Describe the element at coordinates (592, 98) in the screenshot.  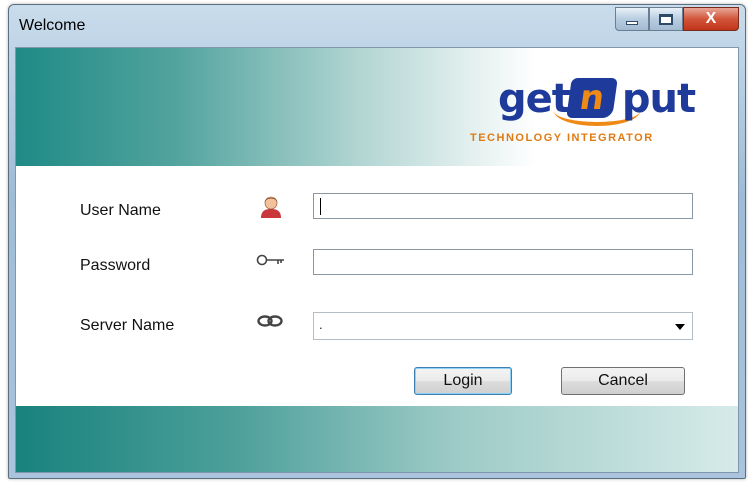
I see `logo-badge: n` at that location.